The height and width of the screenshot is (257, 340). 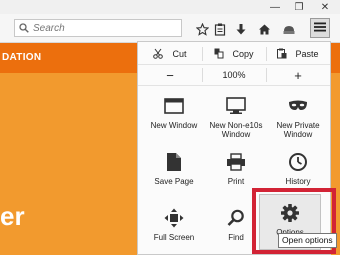 I want to click on cut-label: Cut, so click(x=179, y=54).